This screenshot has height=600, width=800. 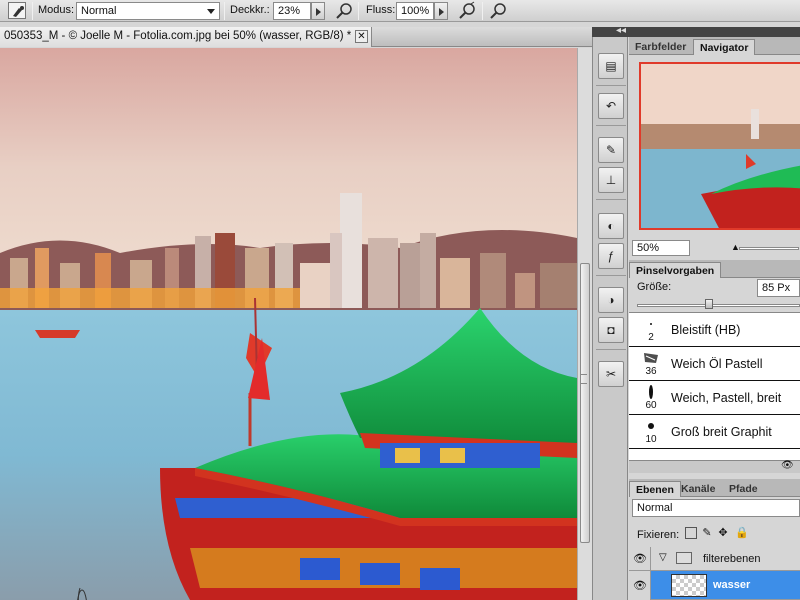 I want to click on tab-brush-presets: Pinselvorgaben, so click(x=675, y=270).